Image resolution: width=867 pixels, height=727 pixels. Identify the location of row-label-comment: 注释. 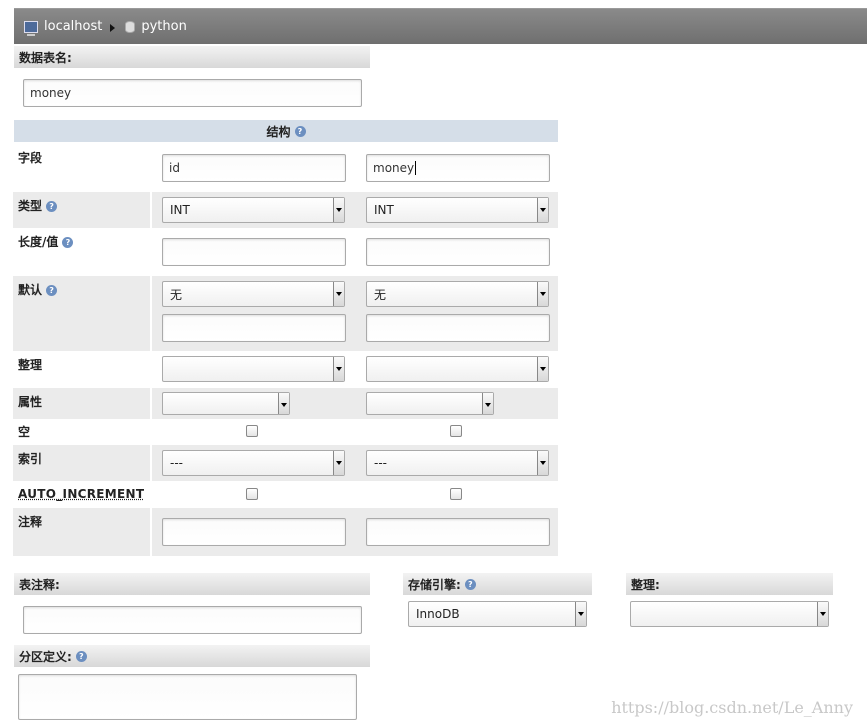
(30, 522).